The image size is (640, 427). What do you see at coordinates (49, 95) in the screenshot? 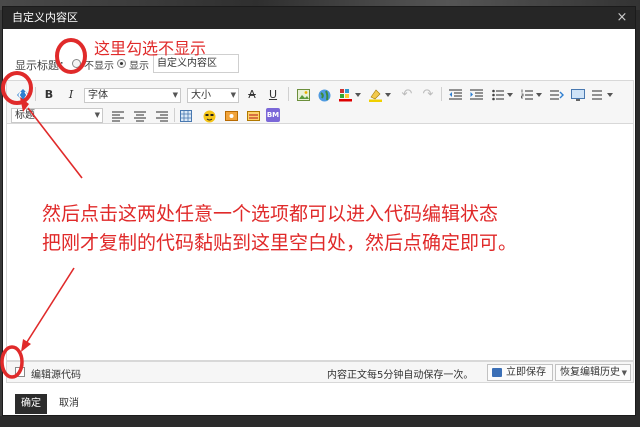
I see `bold-icon: B` at bounding box center [49, 95].